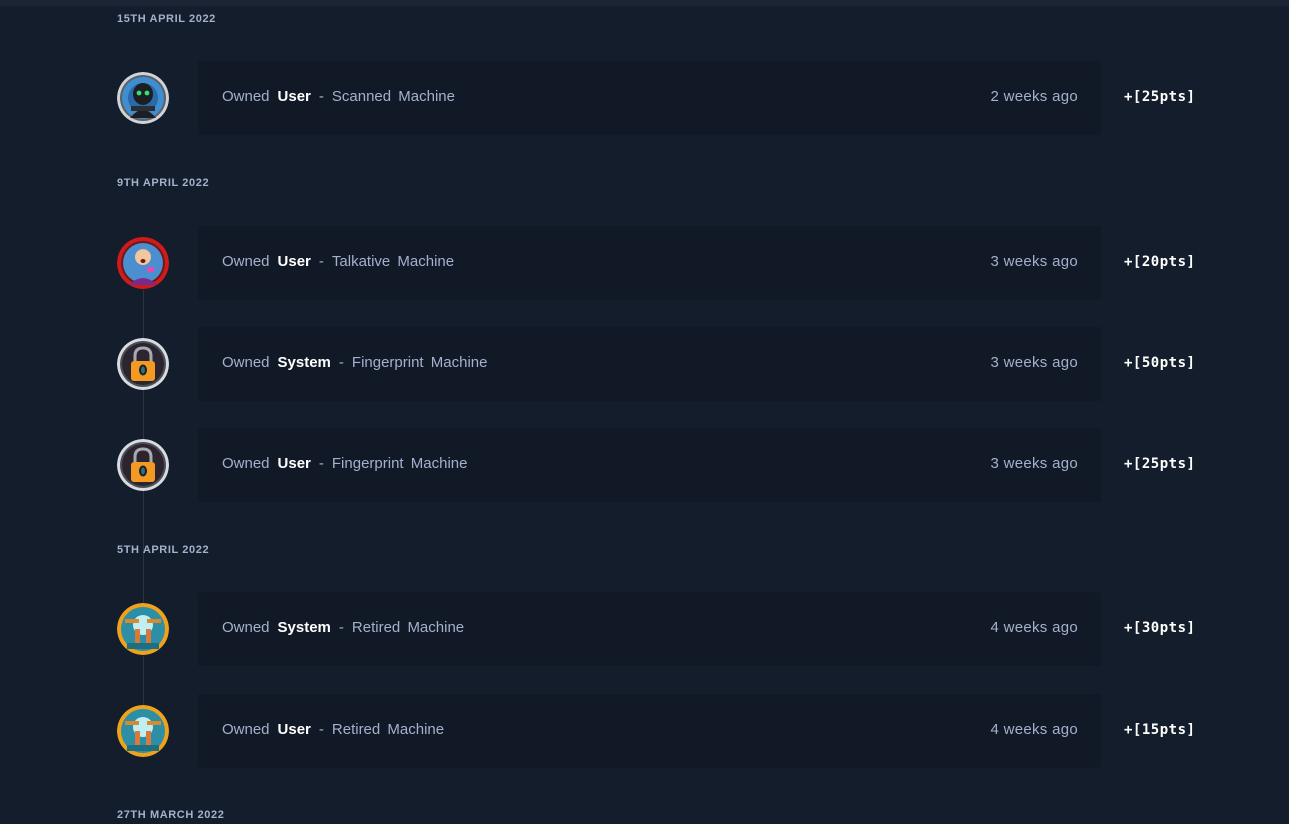  I want to click on activity-text: Owned System - Fingerprint Machine, so click(354, 364).